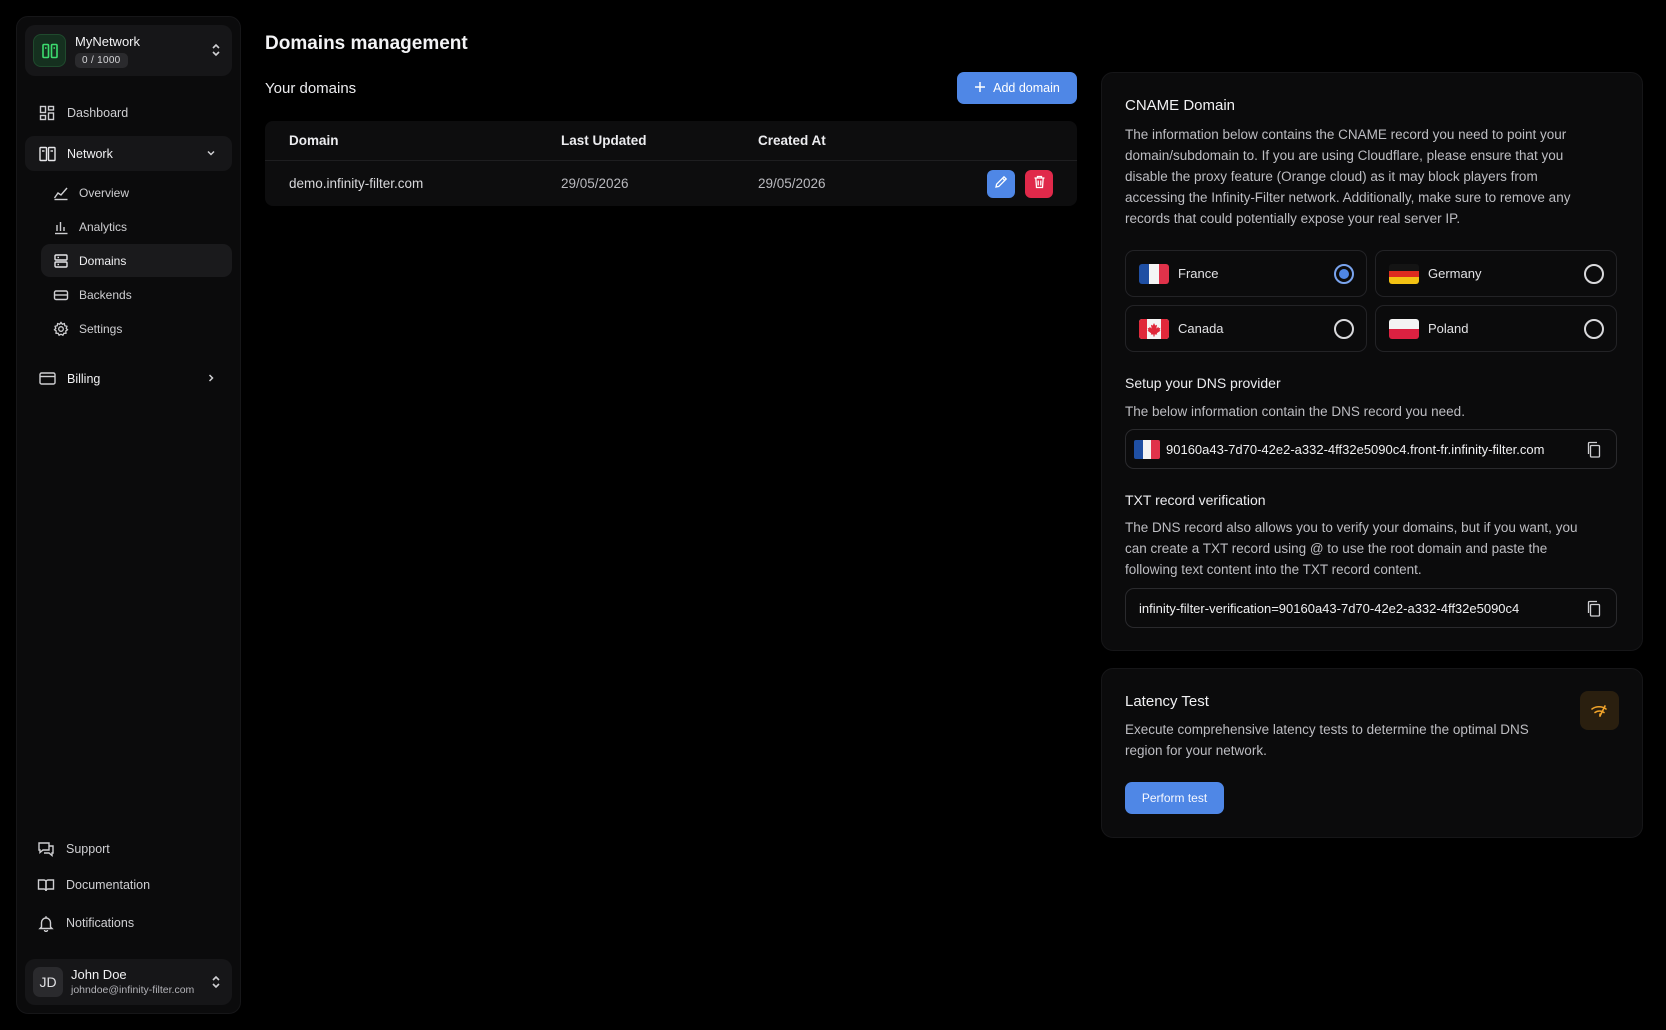 This screenshot has width=1666, height=1030. What do you see at coordinates (980, 88) in the screenshot?
I see `plus-icon` at bounding box center [980, 88].